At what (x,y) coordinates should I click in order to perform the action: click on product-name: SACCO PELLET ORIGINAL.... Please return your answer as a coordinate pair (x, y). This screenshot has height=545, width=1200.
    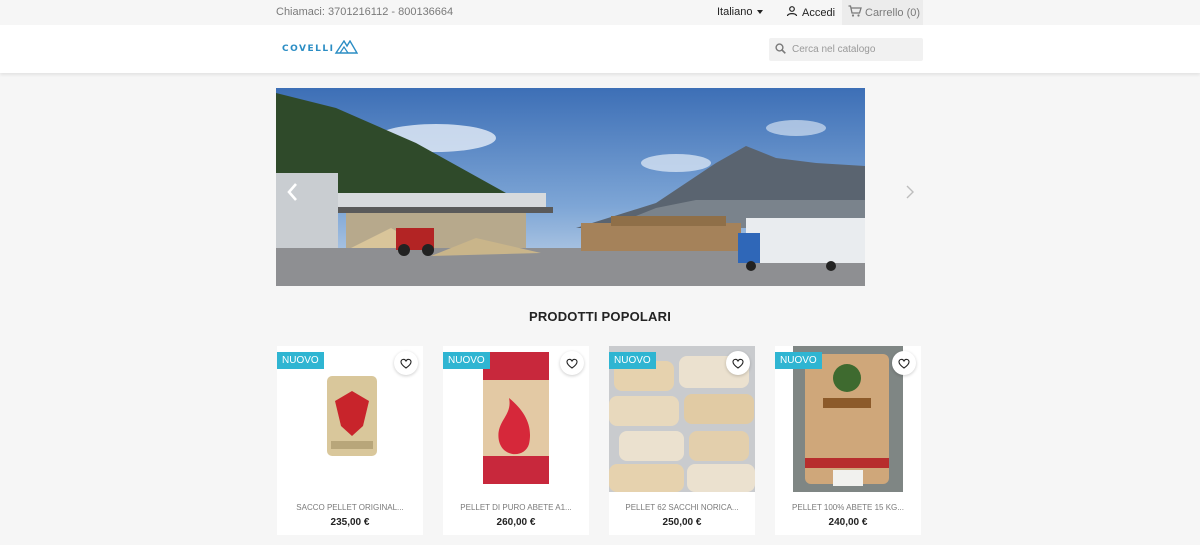
    Looking at the image, I should click on (350, 507).